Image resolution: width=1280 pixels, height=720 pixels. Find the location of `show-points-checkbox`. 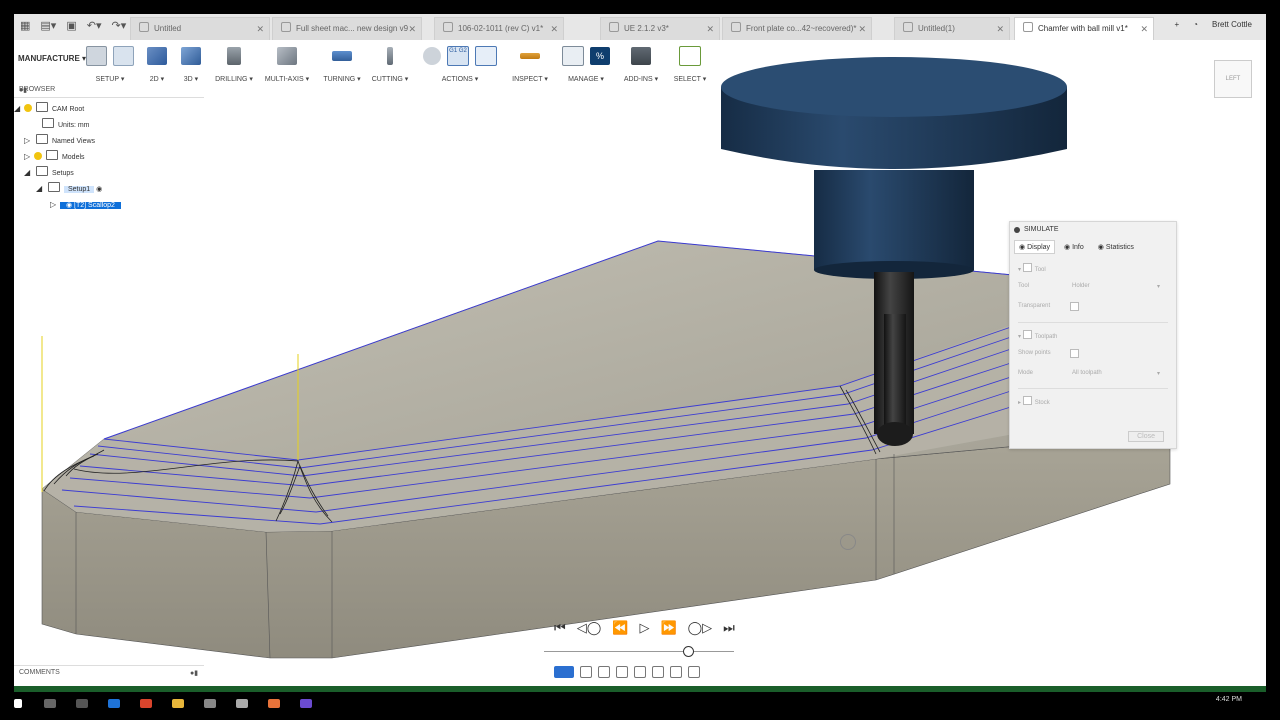

show-points-checkbox is located at coordinates (1076, 354).